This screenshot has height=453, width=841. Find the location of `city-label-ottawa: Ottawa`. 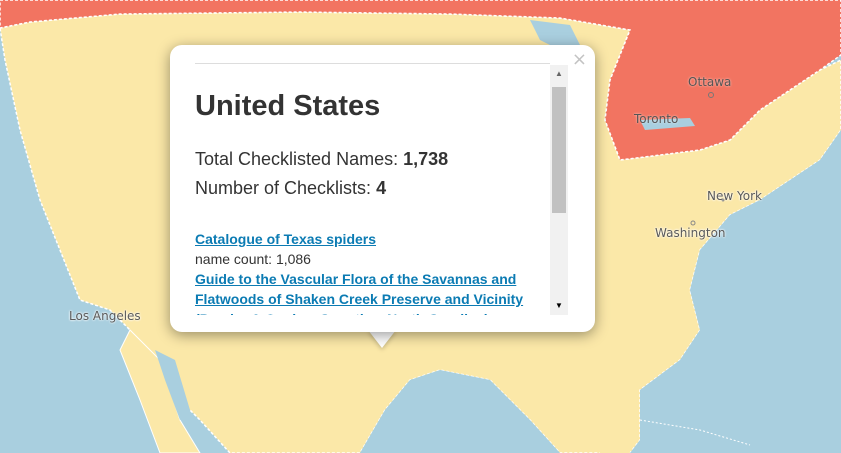

city-label-ottawa: Ottawa is located at coordinates (710, 82).